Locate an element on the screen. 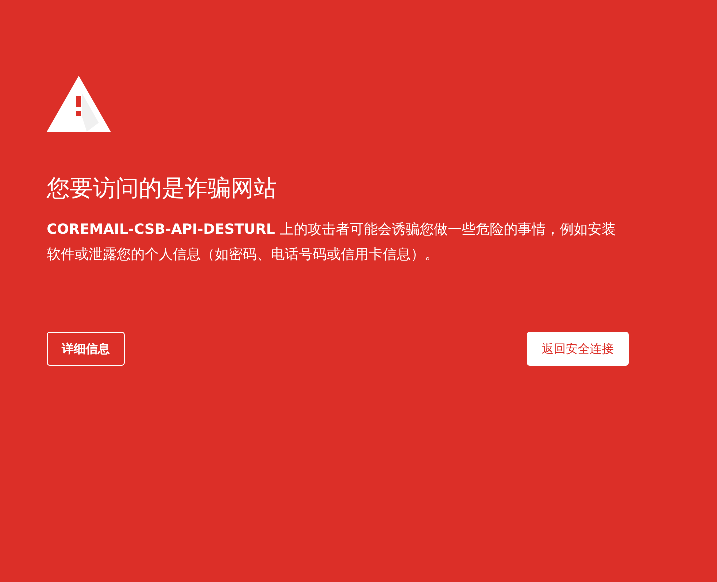 This screenshot has height=582, width=717. details-button: 详细信息 is located at coordinates (86, 349).